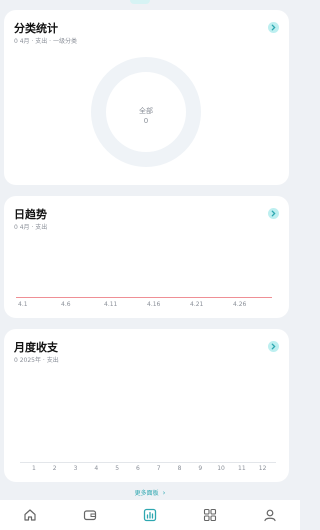  Describe the element at coordinates (138, 468) in the screenshot. I see `monthly-x-tick-label: 6` at that location.